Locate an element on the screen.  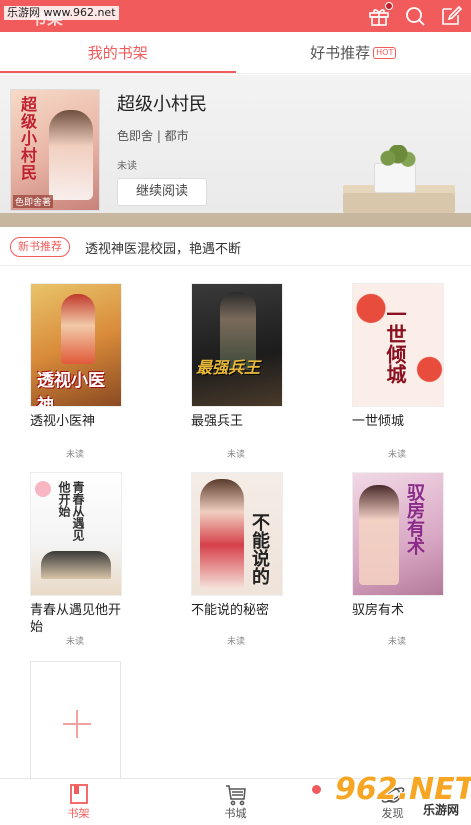
tab-label: 我的书架 is located at coordinates (117, 53).